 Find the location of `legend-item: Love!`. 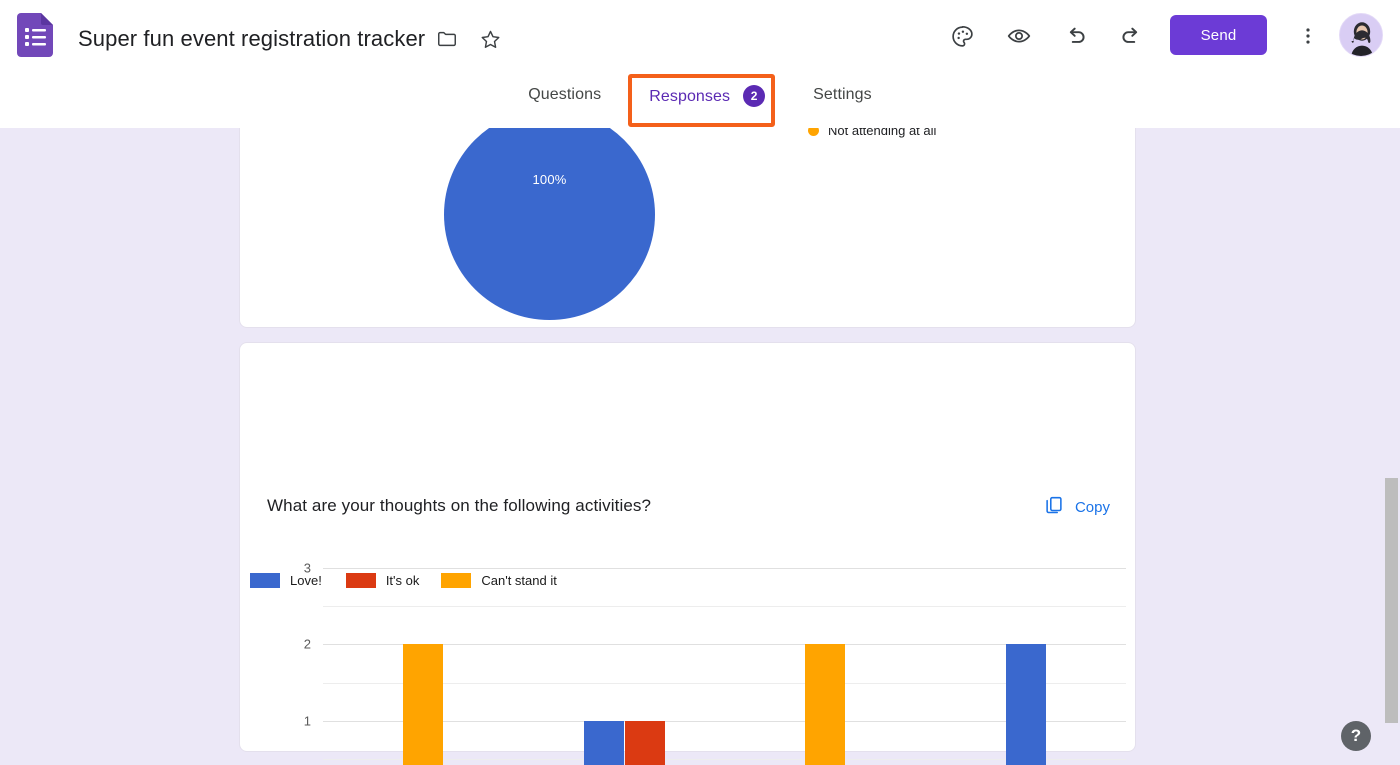

legend-item: Love! is located at coordinates (286, 580).